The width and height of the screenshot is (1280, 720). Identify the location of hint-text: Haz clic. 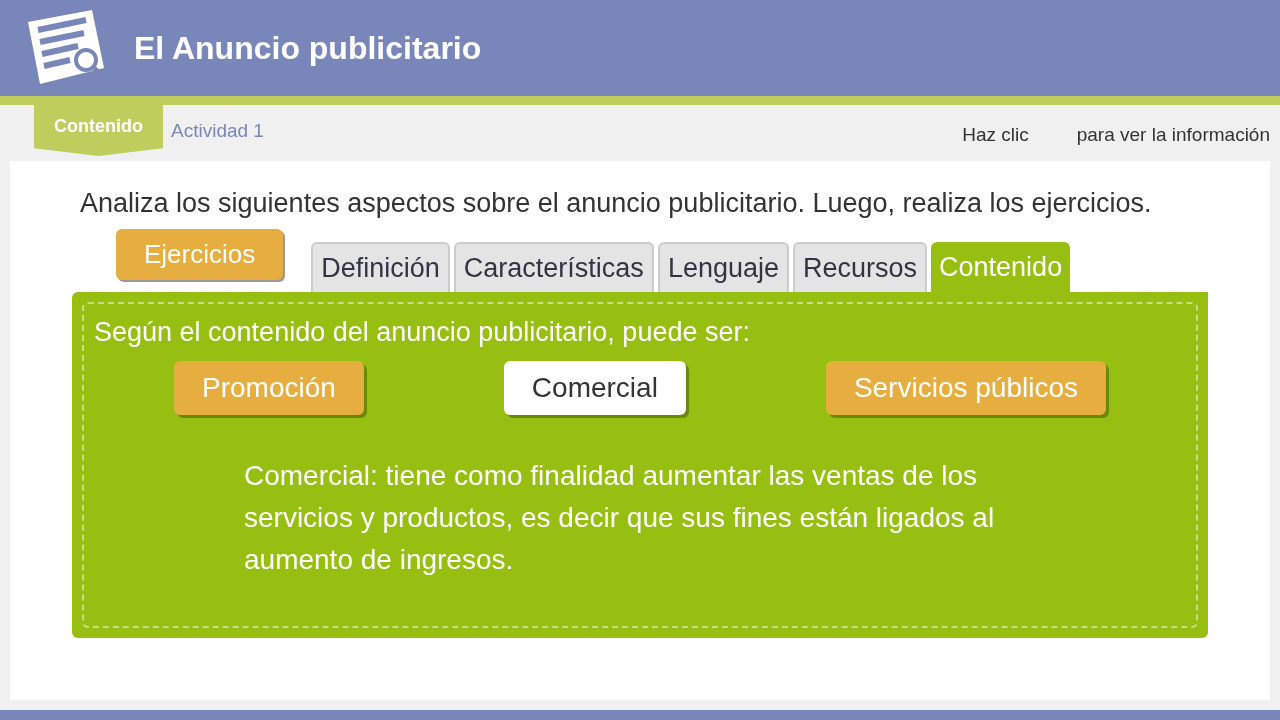
(995, 135).